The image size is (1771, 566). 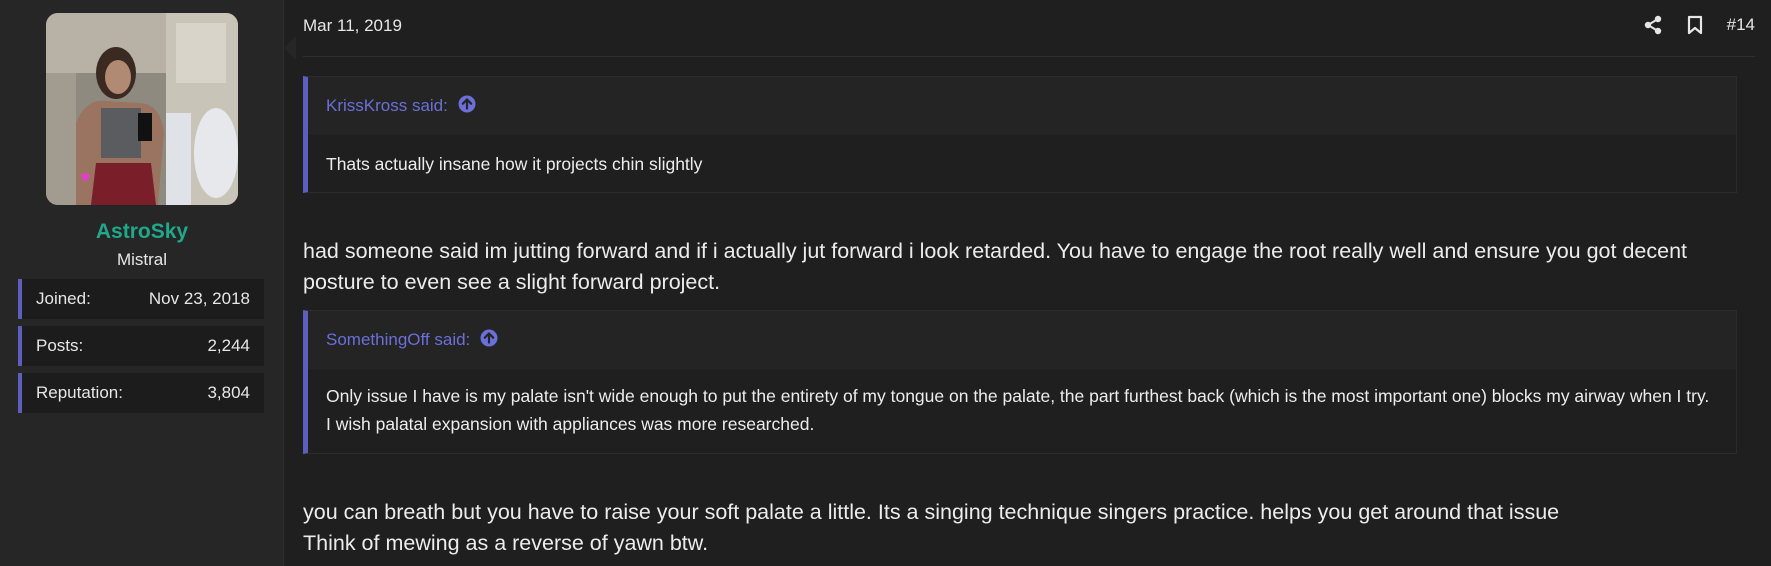 I want to click on stat-label: Posts:, so click(x=60, y=345).